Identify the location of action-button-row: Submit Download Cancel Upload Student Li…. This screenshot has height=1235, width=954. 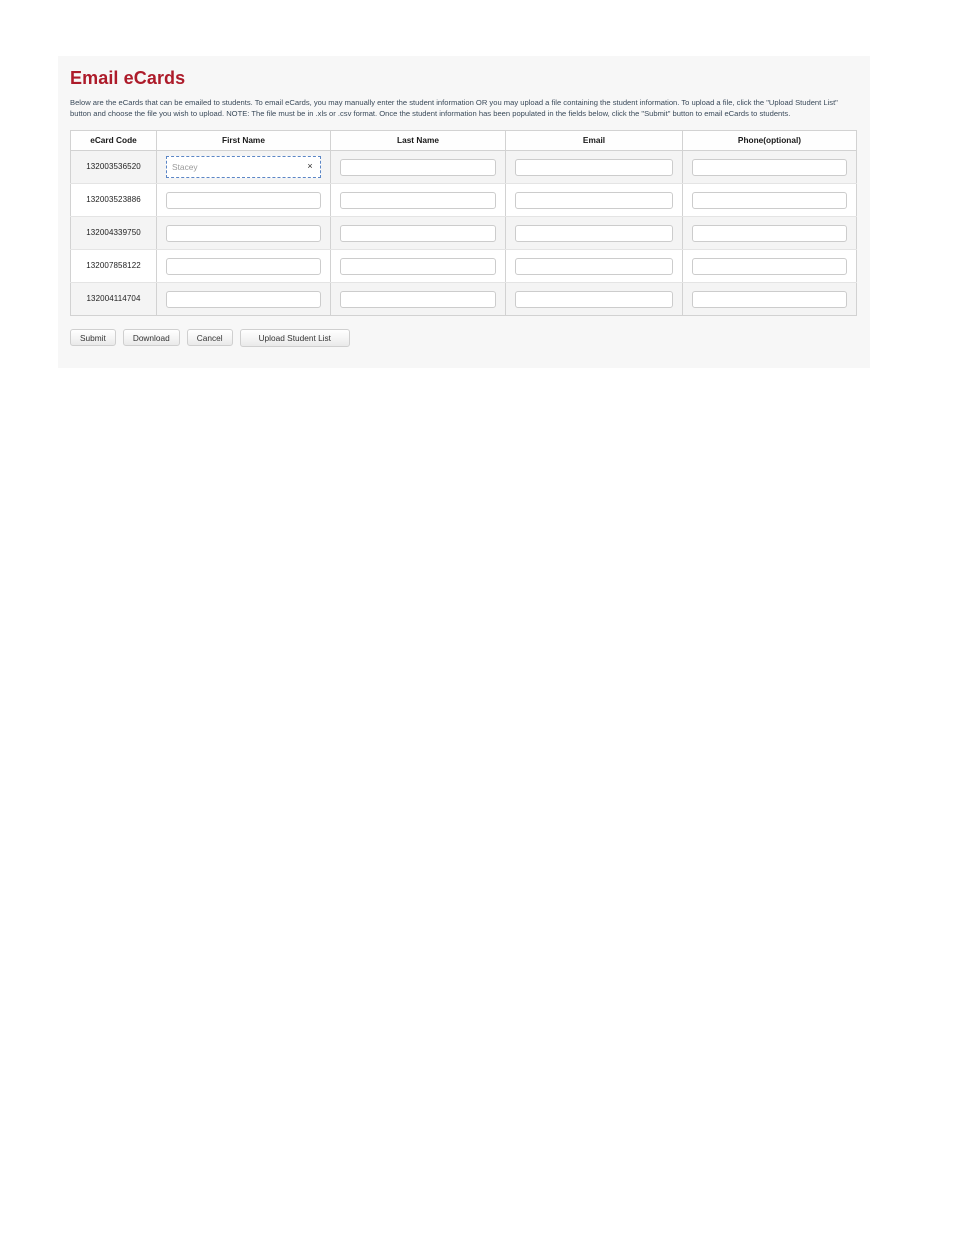
(465, 337).